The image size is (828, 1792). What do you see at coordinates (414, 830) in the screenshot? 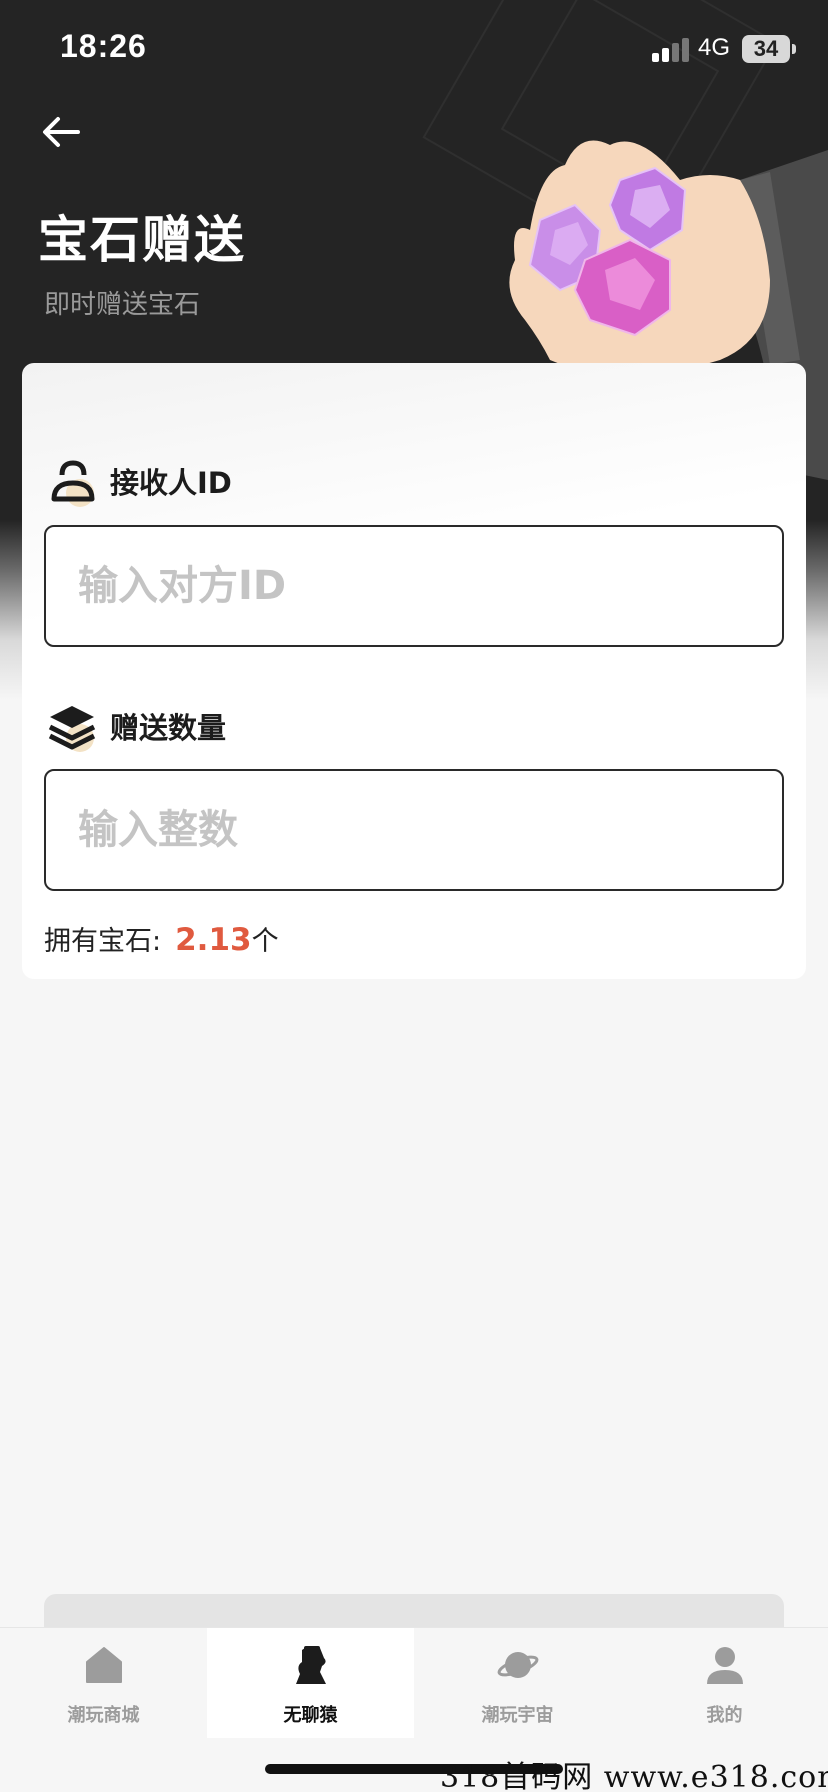
I see `gift-amount-input` at bounding box center [414, 830].